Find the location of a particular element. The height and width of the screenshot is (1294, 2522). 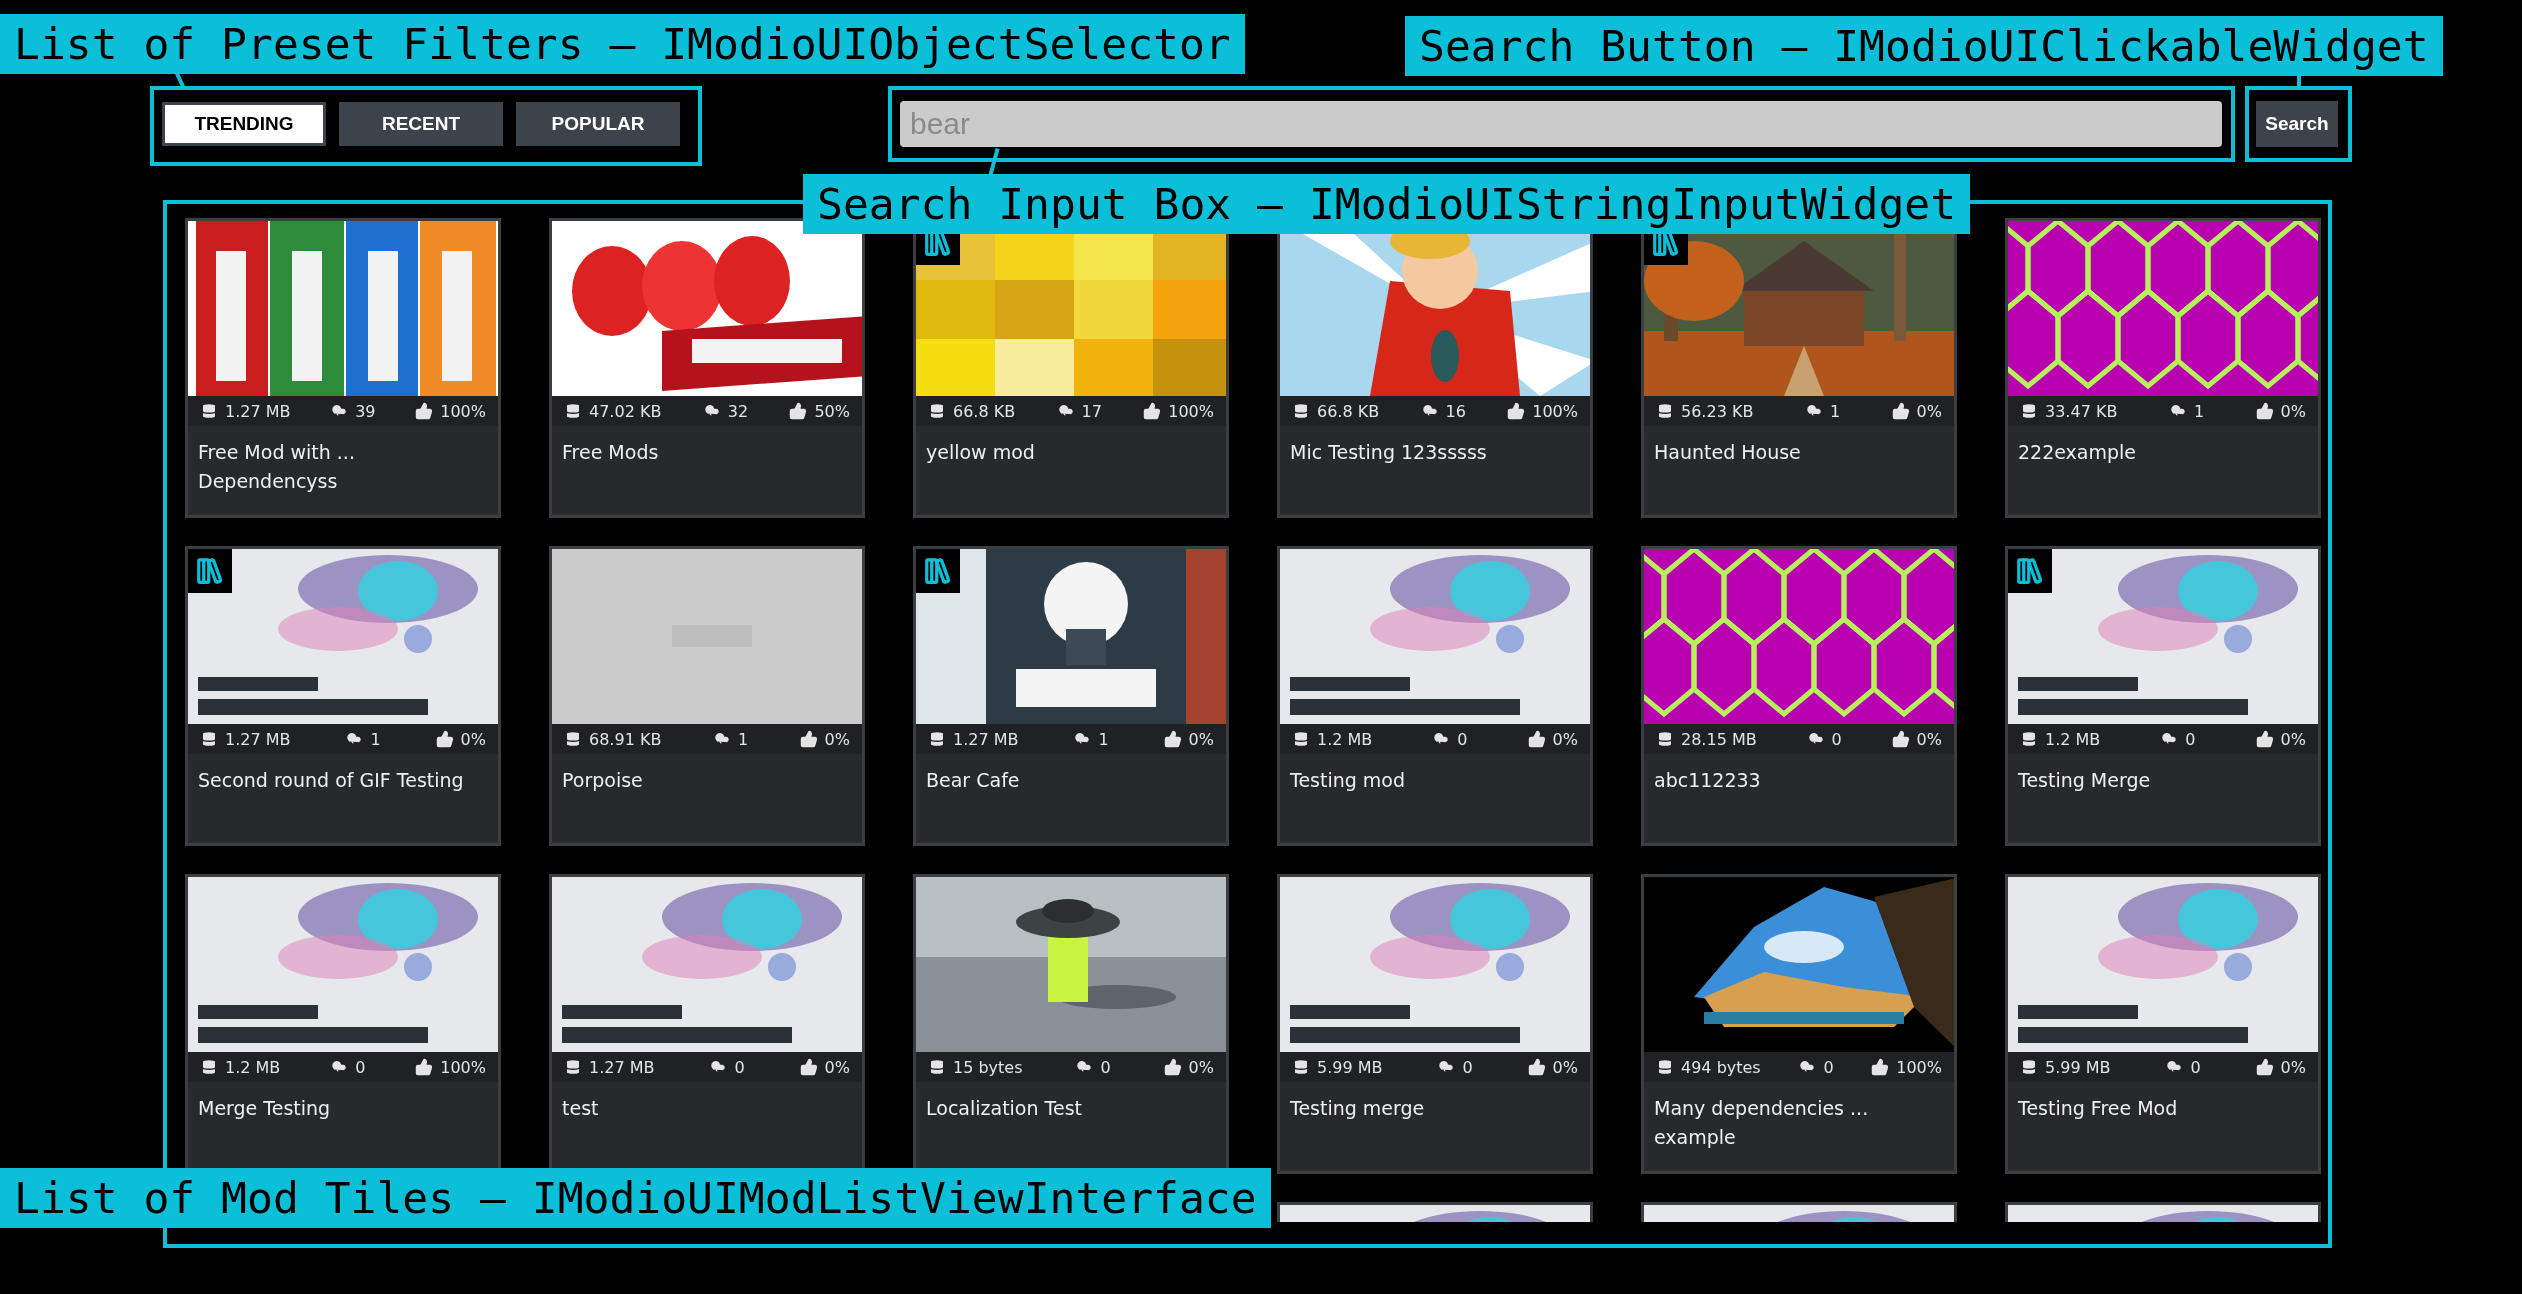

rating: 50% is located at coordinates (832, 411).